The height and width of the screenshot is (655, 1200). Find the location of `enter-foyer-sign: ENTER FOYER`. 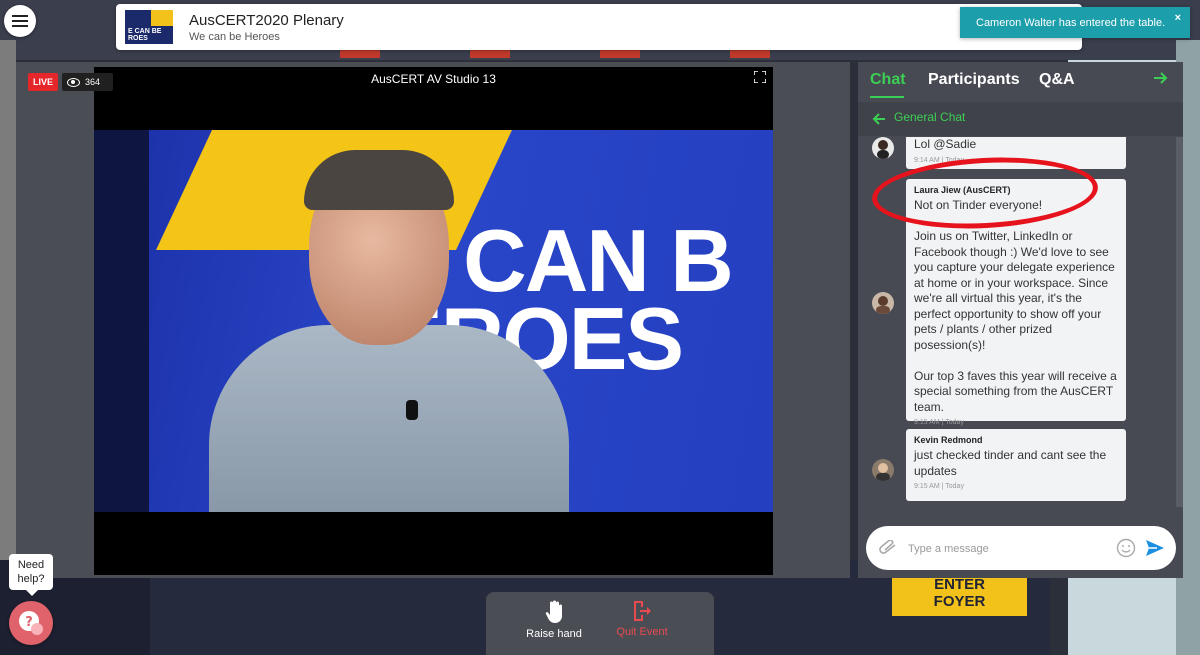

enter-foyer-sign: ENTER FOYER is located at coordinates (959, 596).